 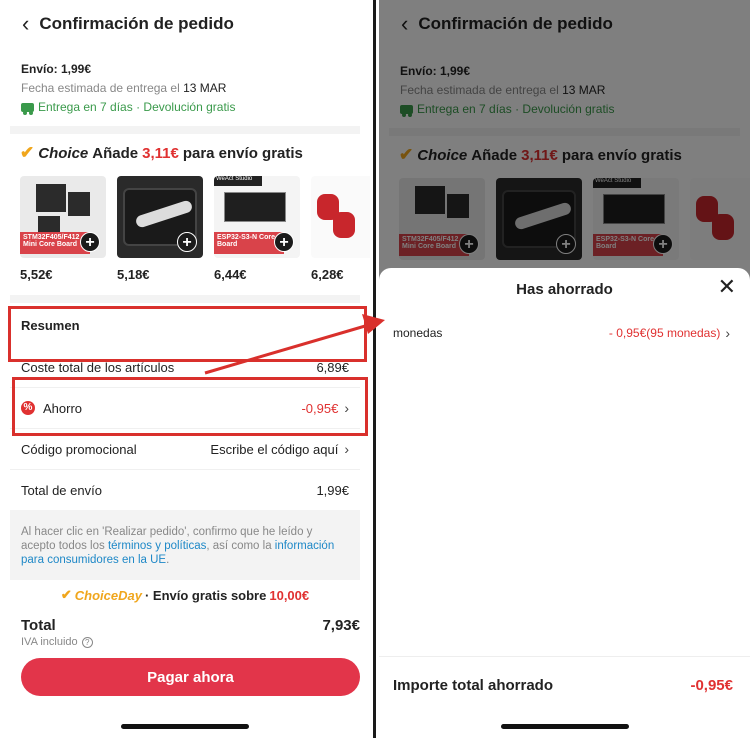 What do you see at coordinates (257, 217) in the screenshot?
I see `product-image: WeAct Studio ESP32-S3-N Core Board +` at bounding box center [257, 217].